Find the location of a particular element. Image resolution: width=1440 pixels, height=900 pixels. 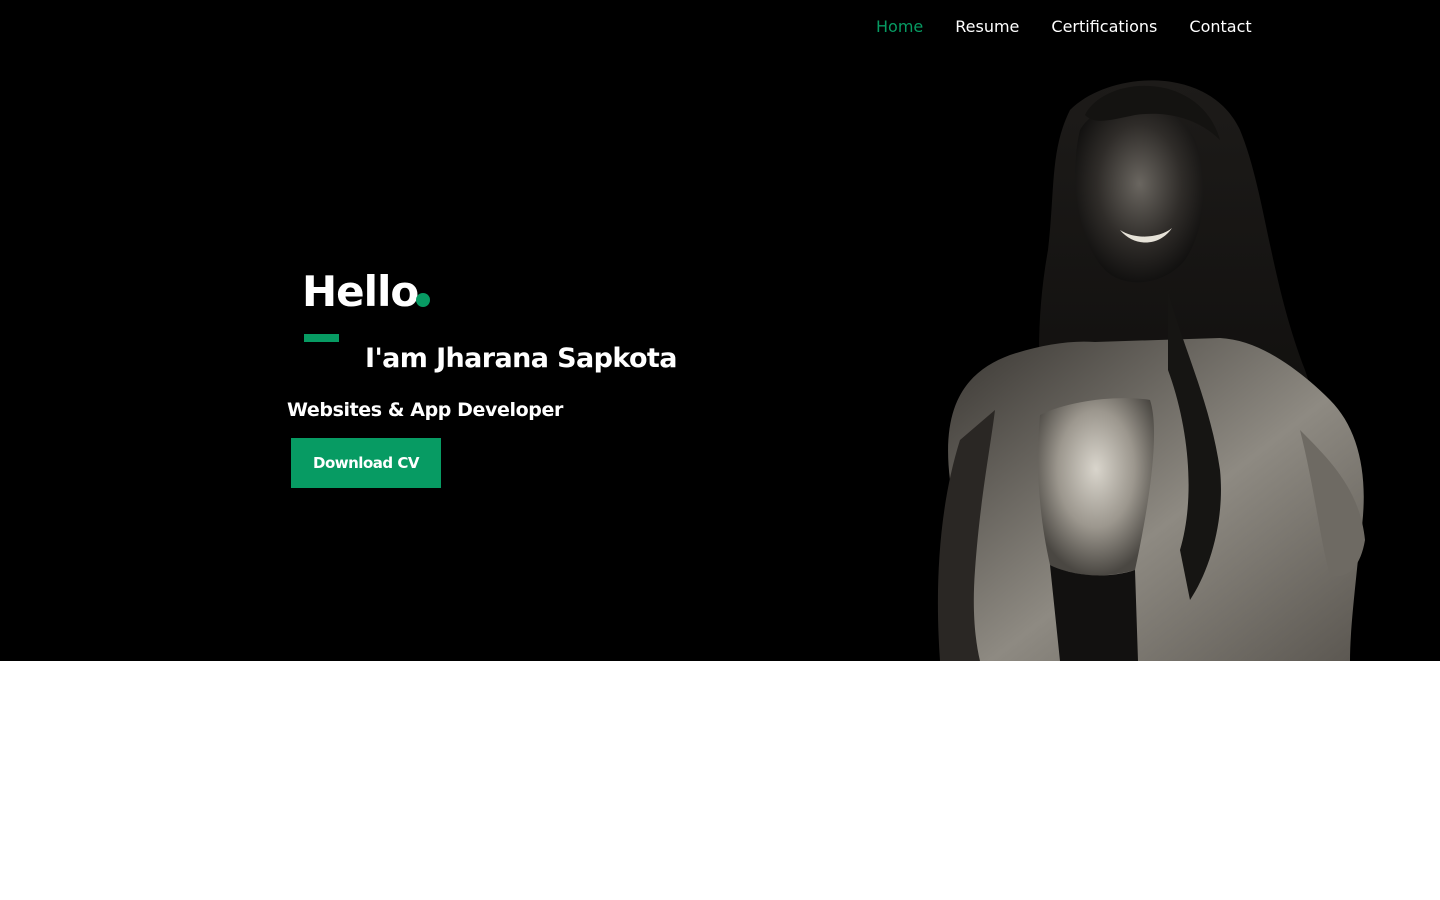

hero-role: Websites & App Developer is located at coordinates (425, 410).